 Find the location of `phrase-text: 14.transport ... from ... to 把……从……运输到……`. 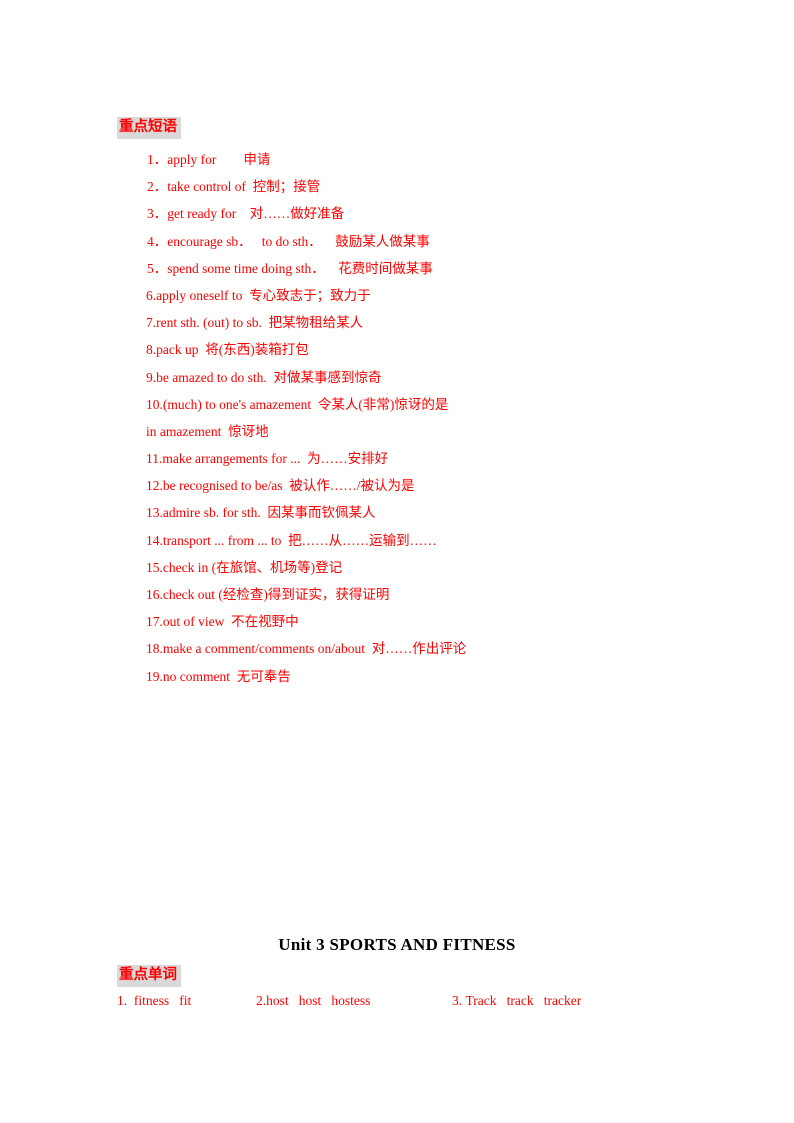

phrase-text: 14.transport ... from ... to 把……从……运输到…… is located at coordinates (291, 540).